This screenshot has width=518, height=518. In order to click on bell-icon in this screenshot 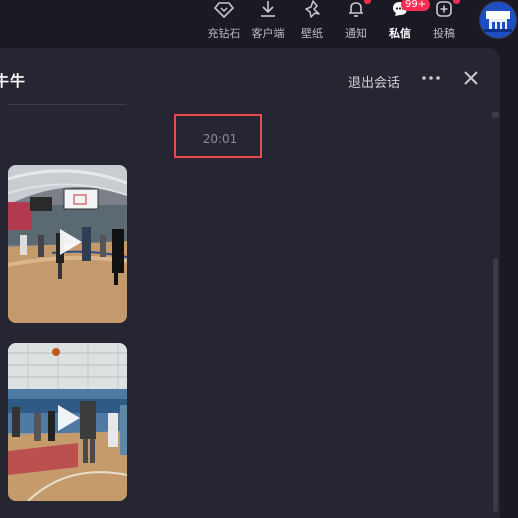, I will do `click(356, 9)`.